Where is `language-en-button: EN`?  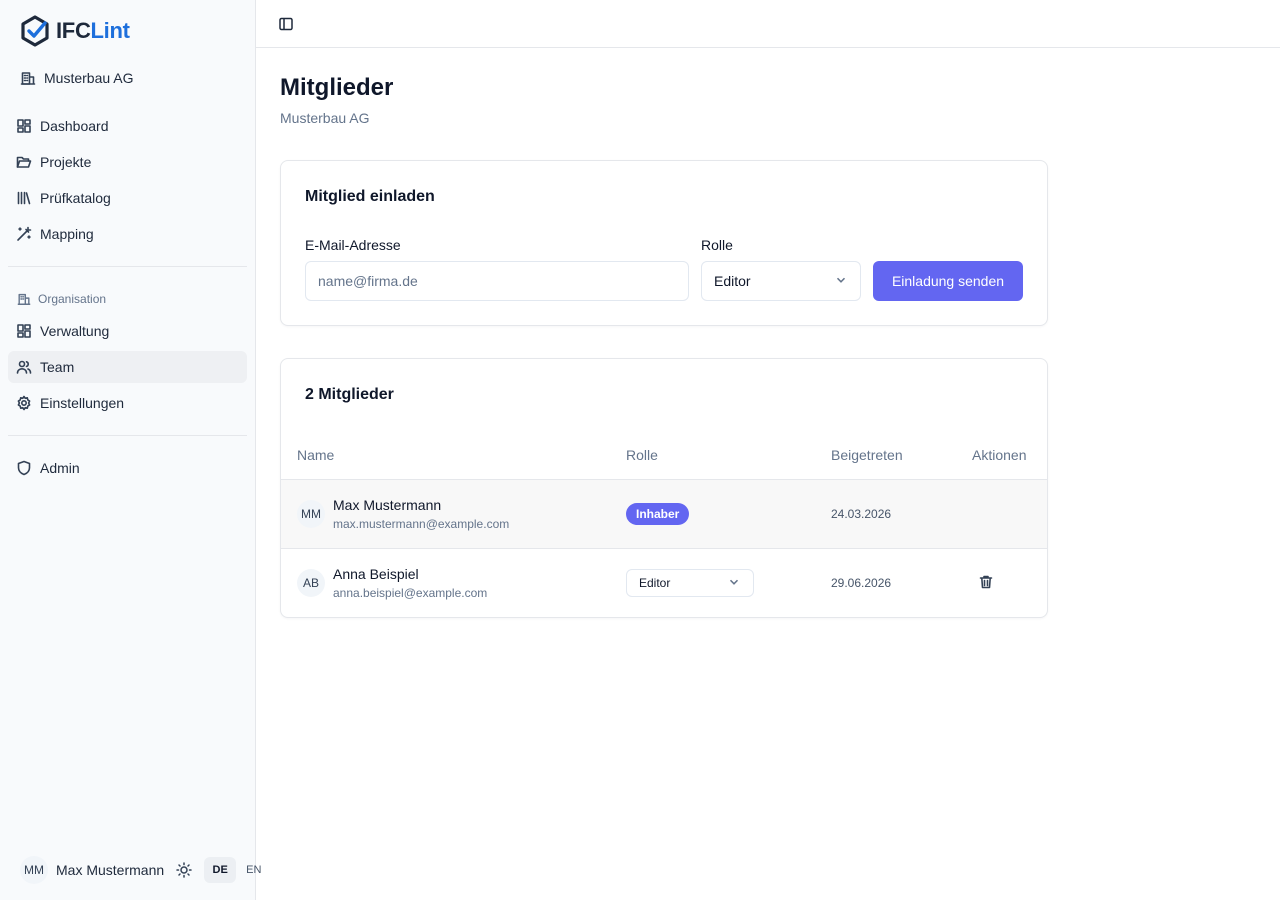 language-en-button: EN is located at coordinates (253, 870).